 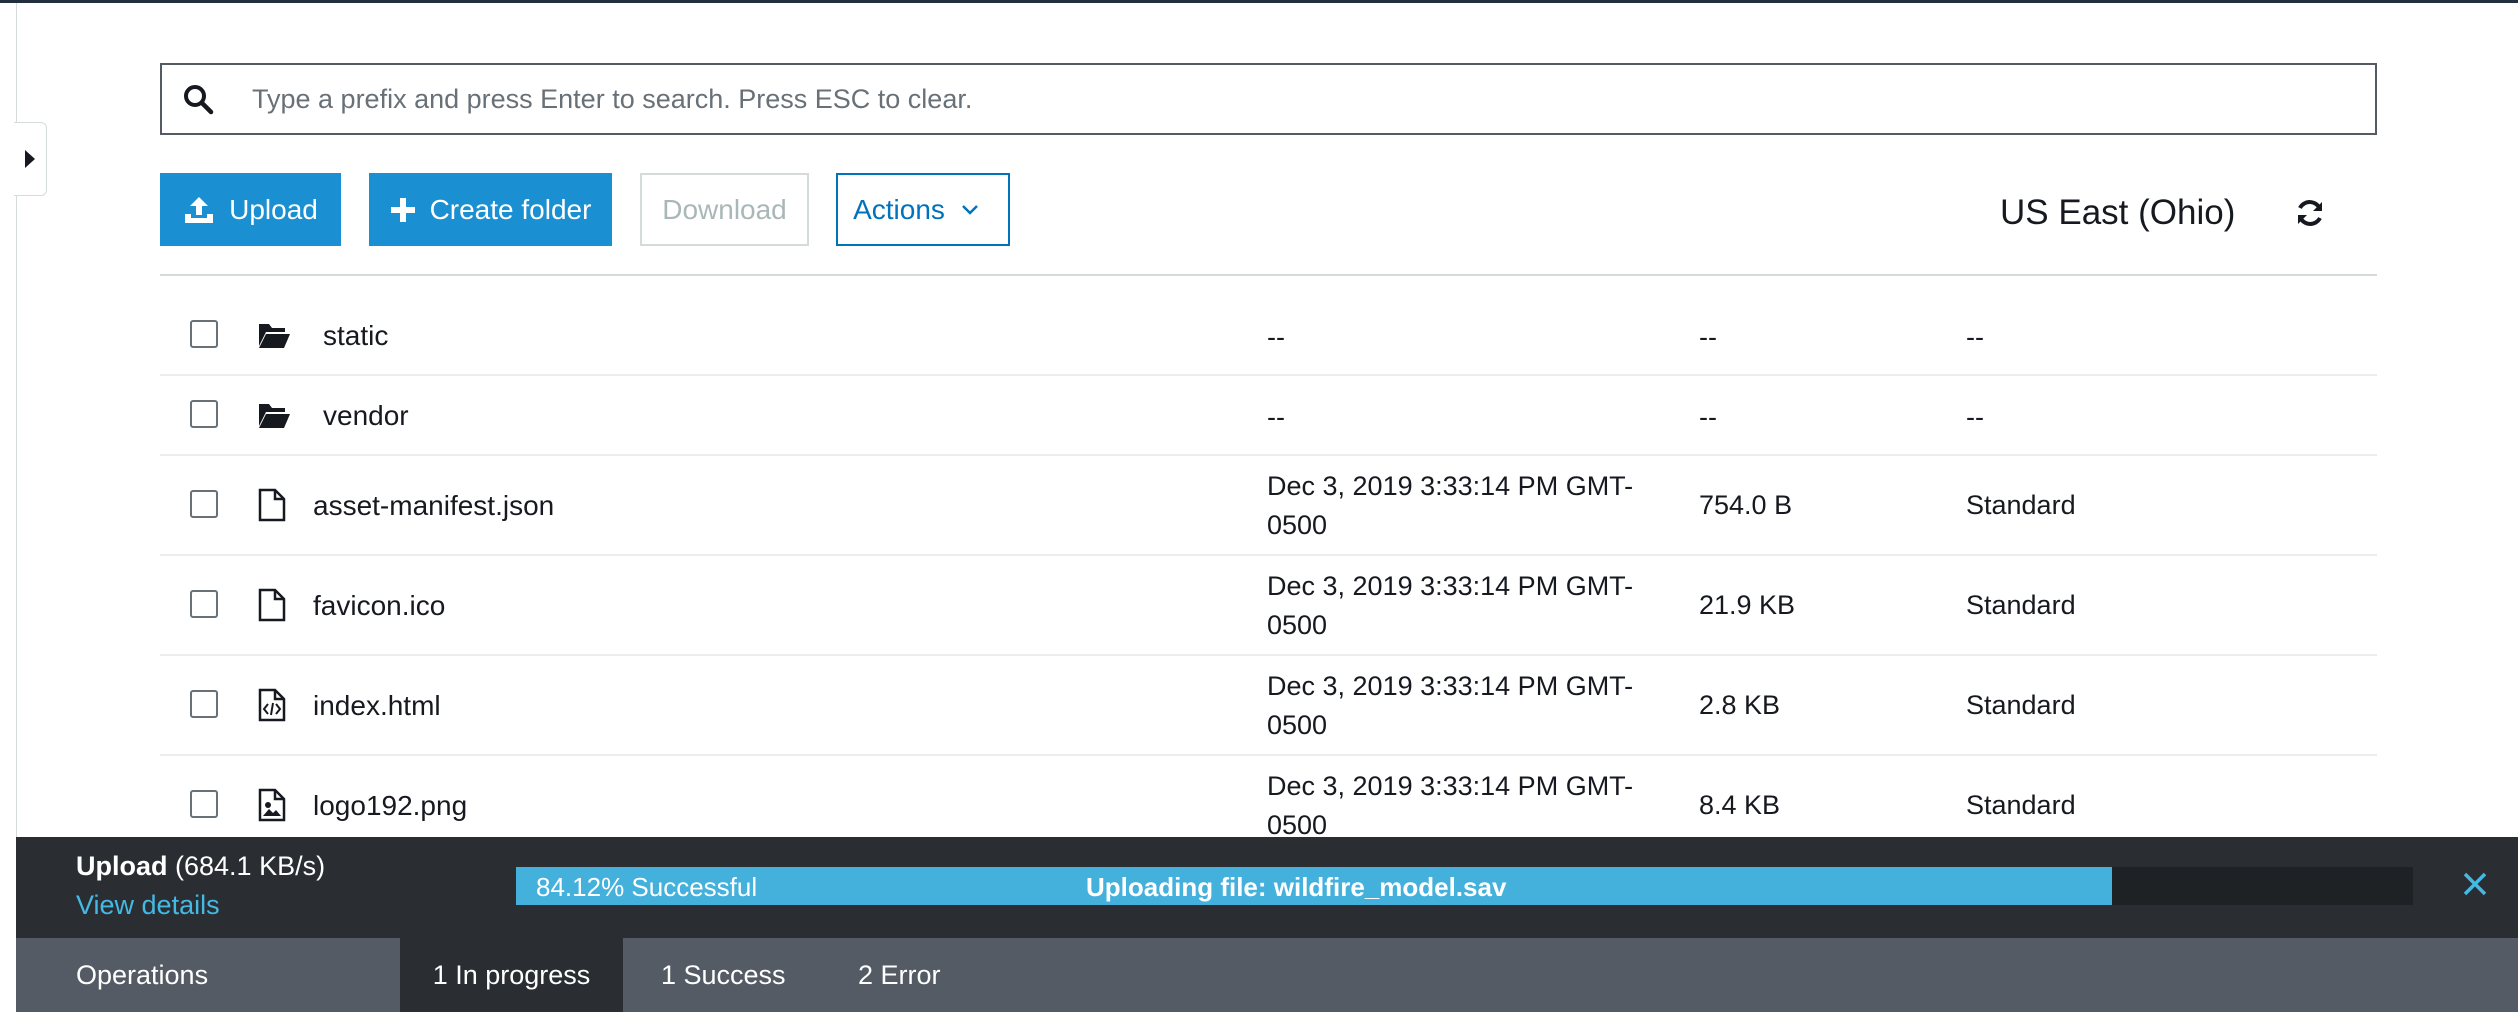 I want to click on search-icon, so click(x=202, y=99).